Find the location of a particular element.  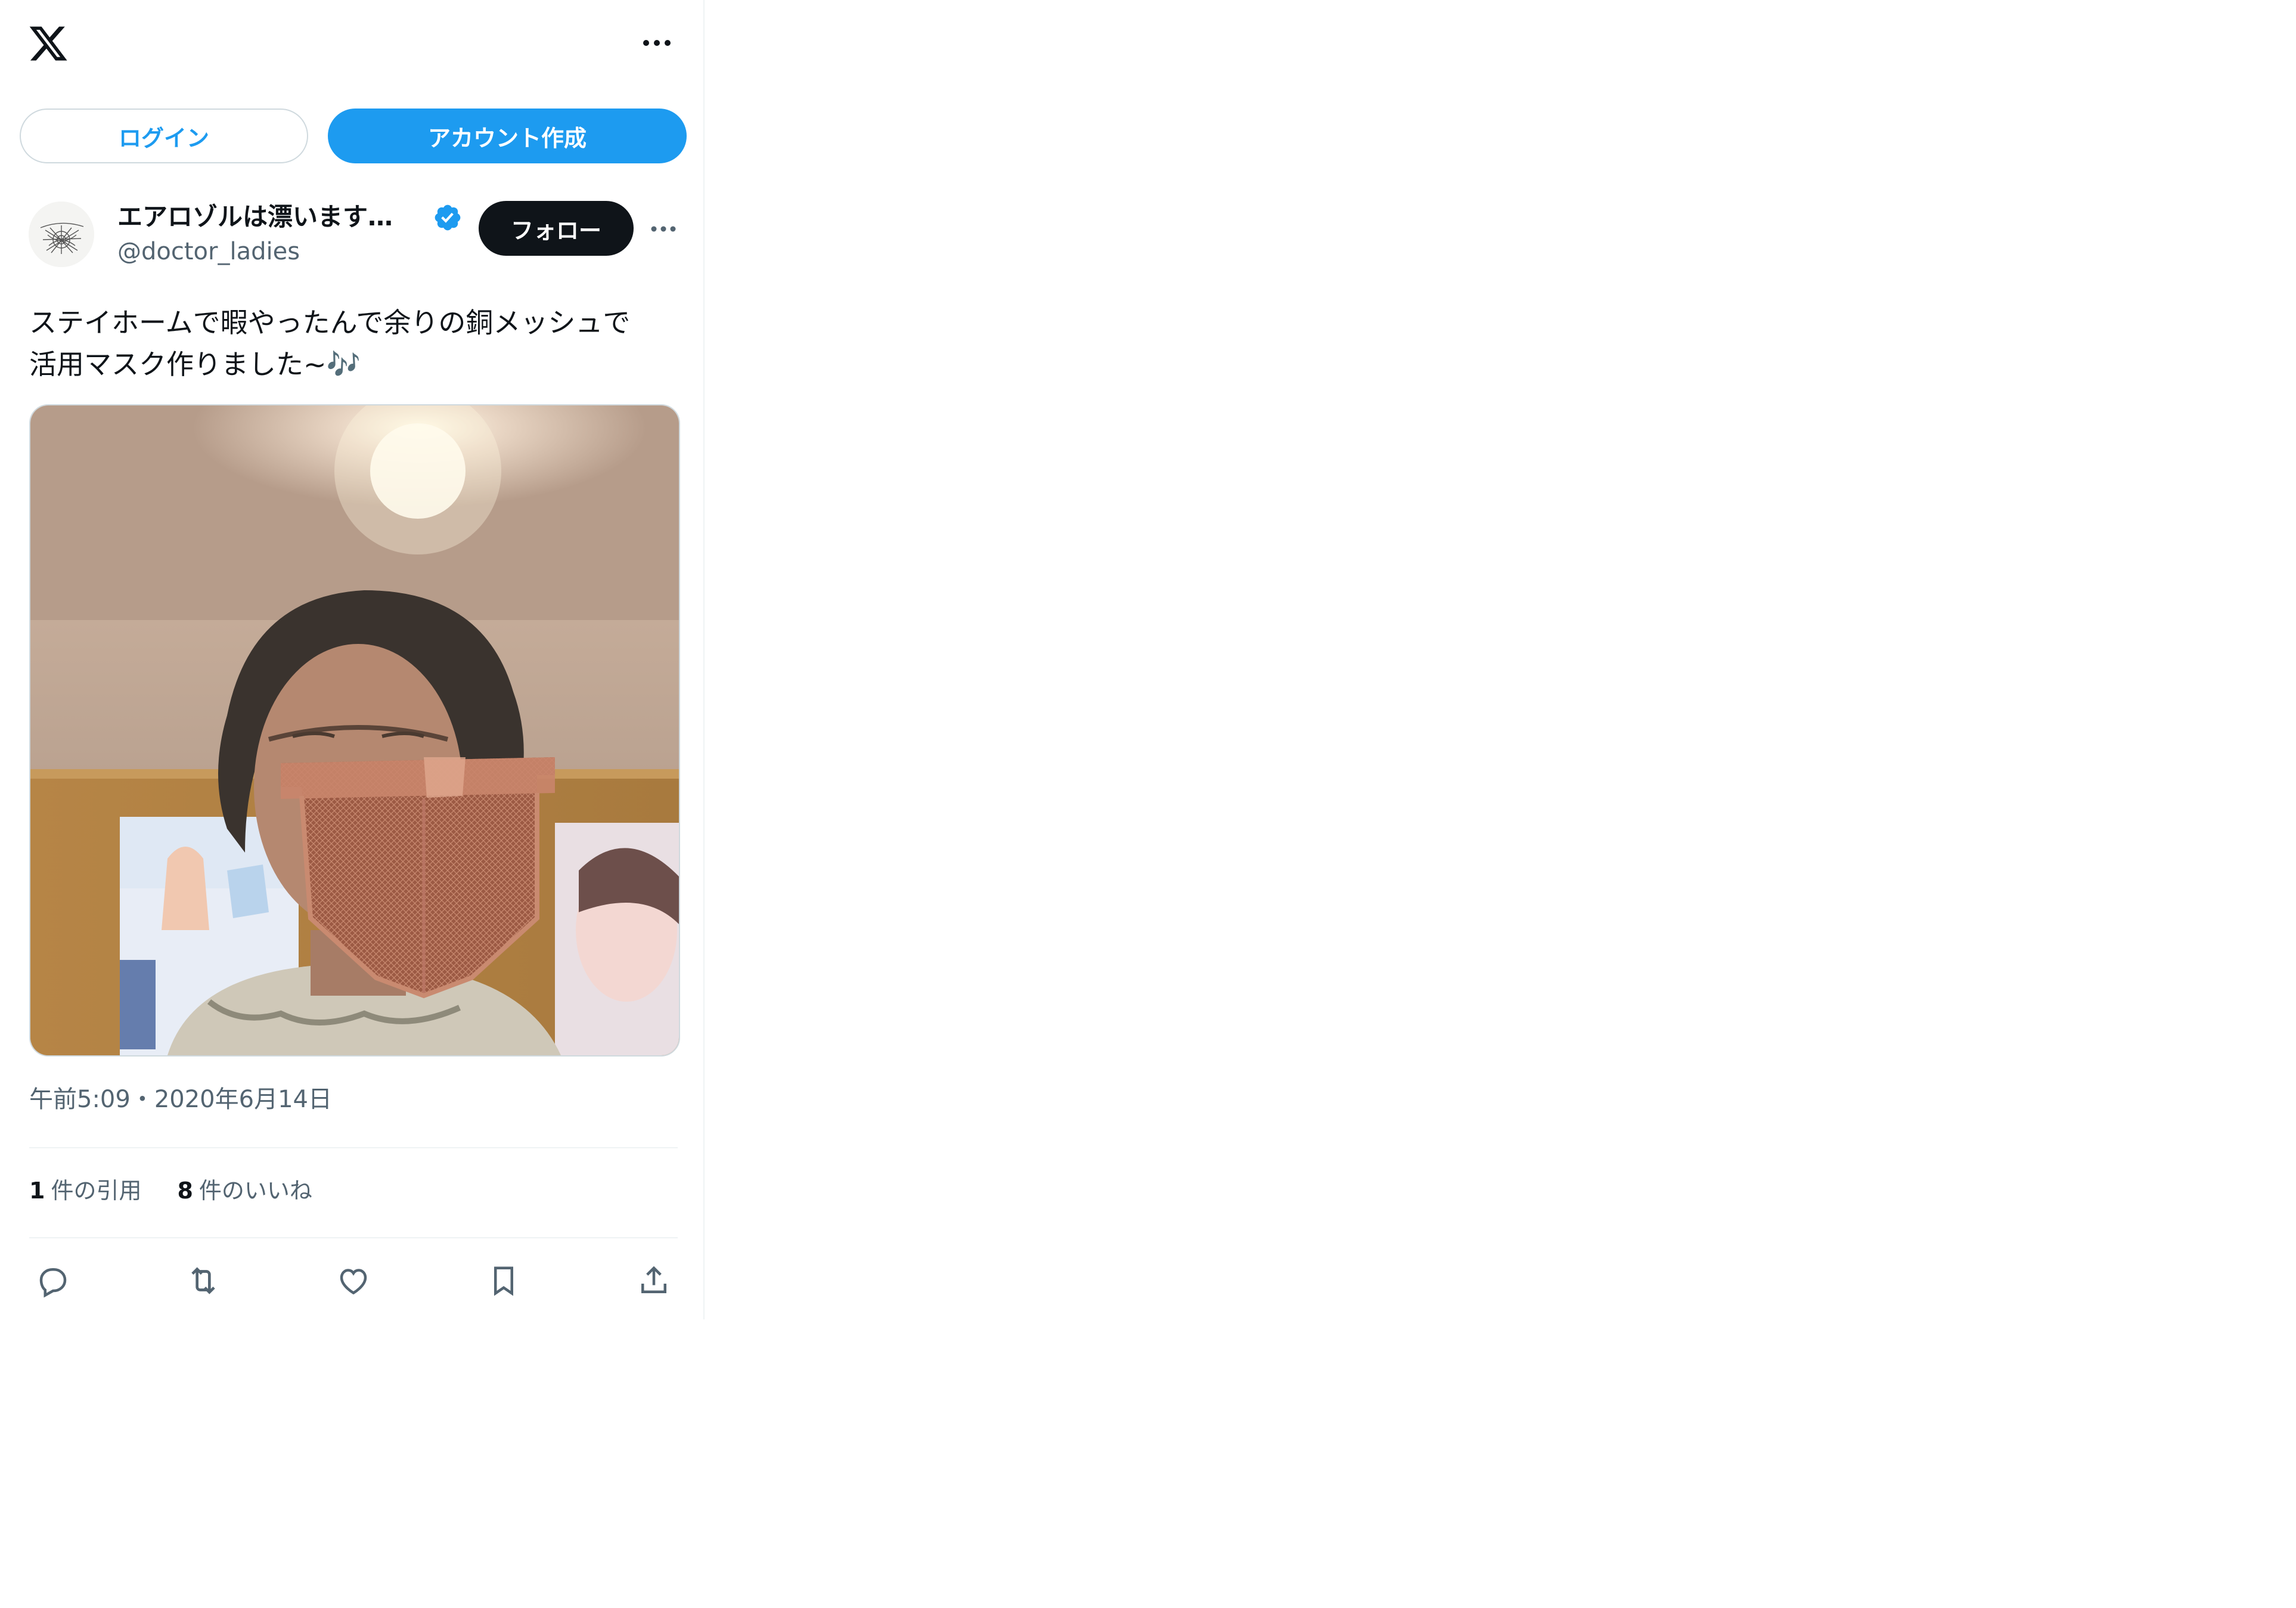

tweet-text-line: 活用マスク作りました~🎶 is located at coordinates (354, 364).